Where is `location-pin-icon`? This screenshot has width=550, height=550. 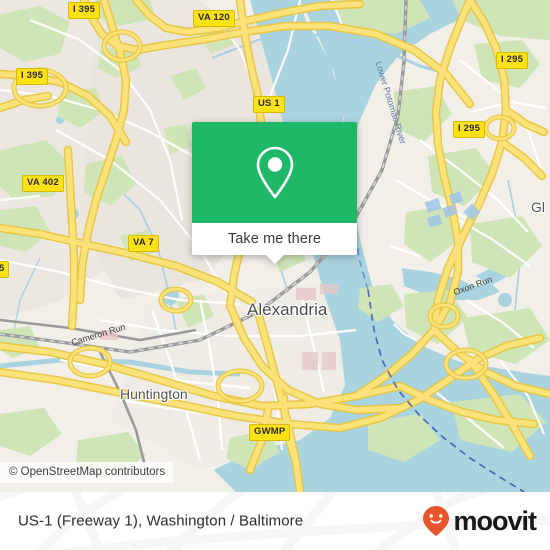 location-pin-icon is located at coordinates (274, 172).